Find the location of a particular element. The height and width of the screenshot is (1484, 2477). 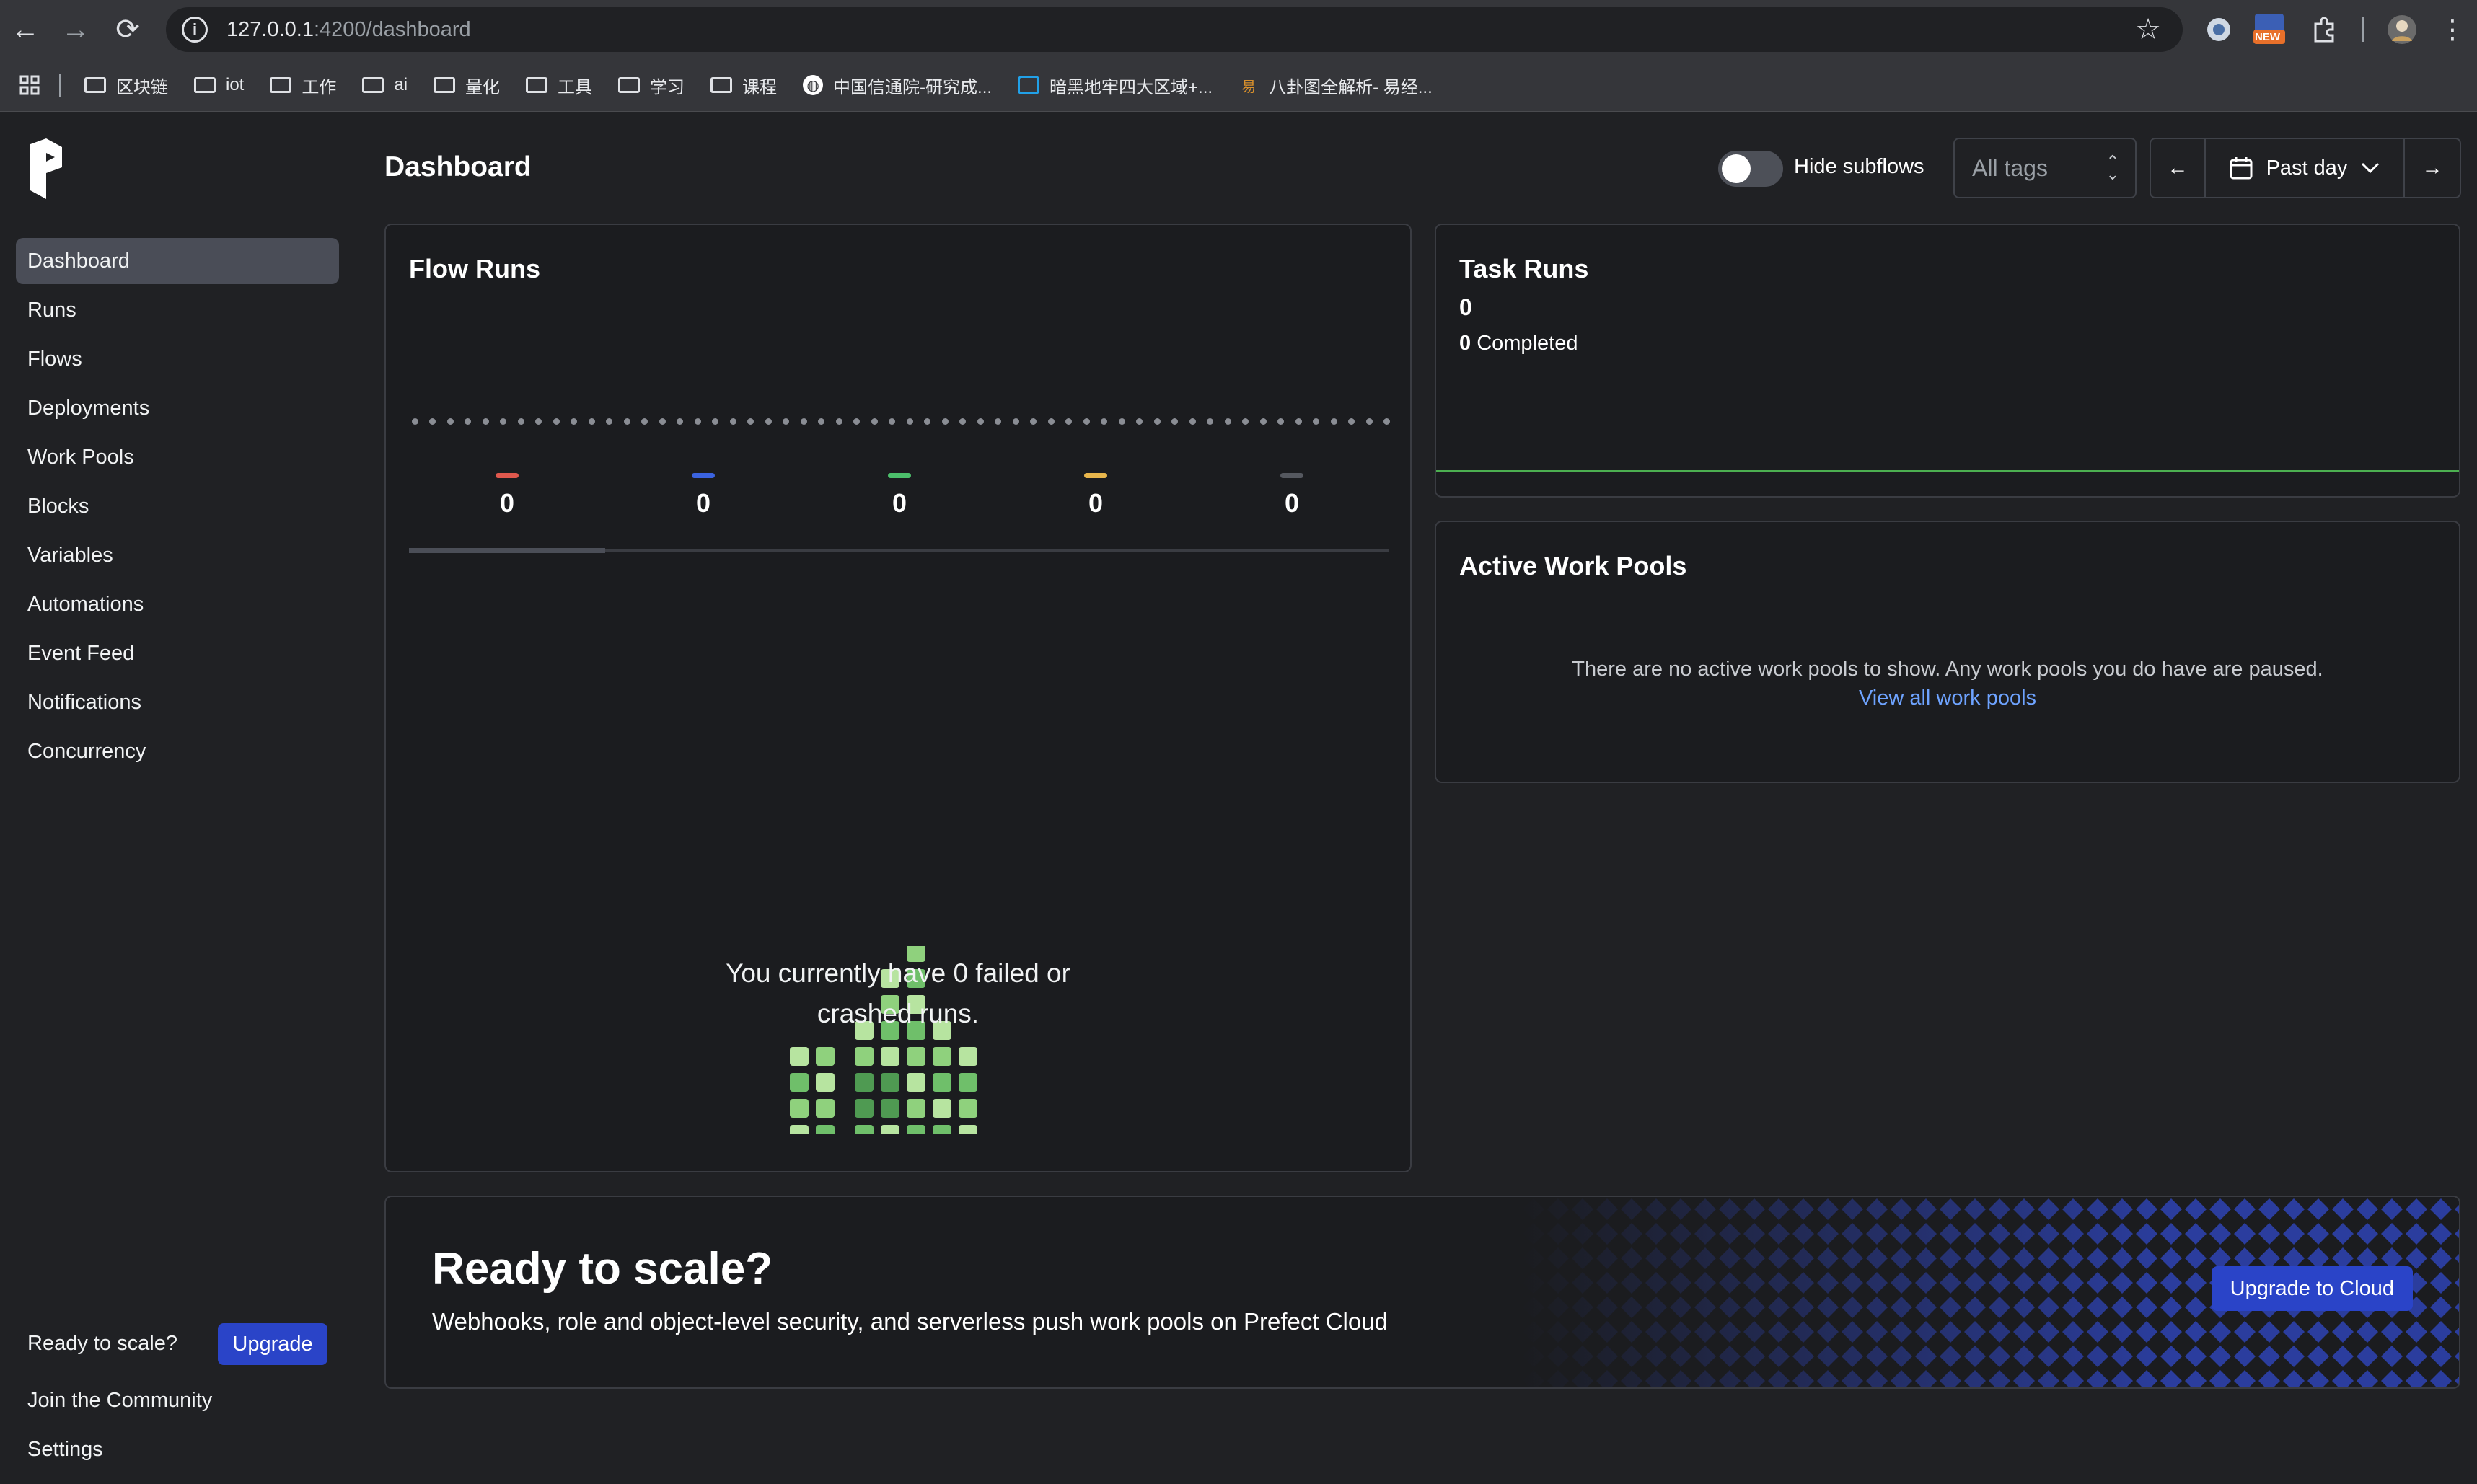

tags-select: All tags ⌃ ⌄ is located at coordinates (2045, 168).